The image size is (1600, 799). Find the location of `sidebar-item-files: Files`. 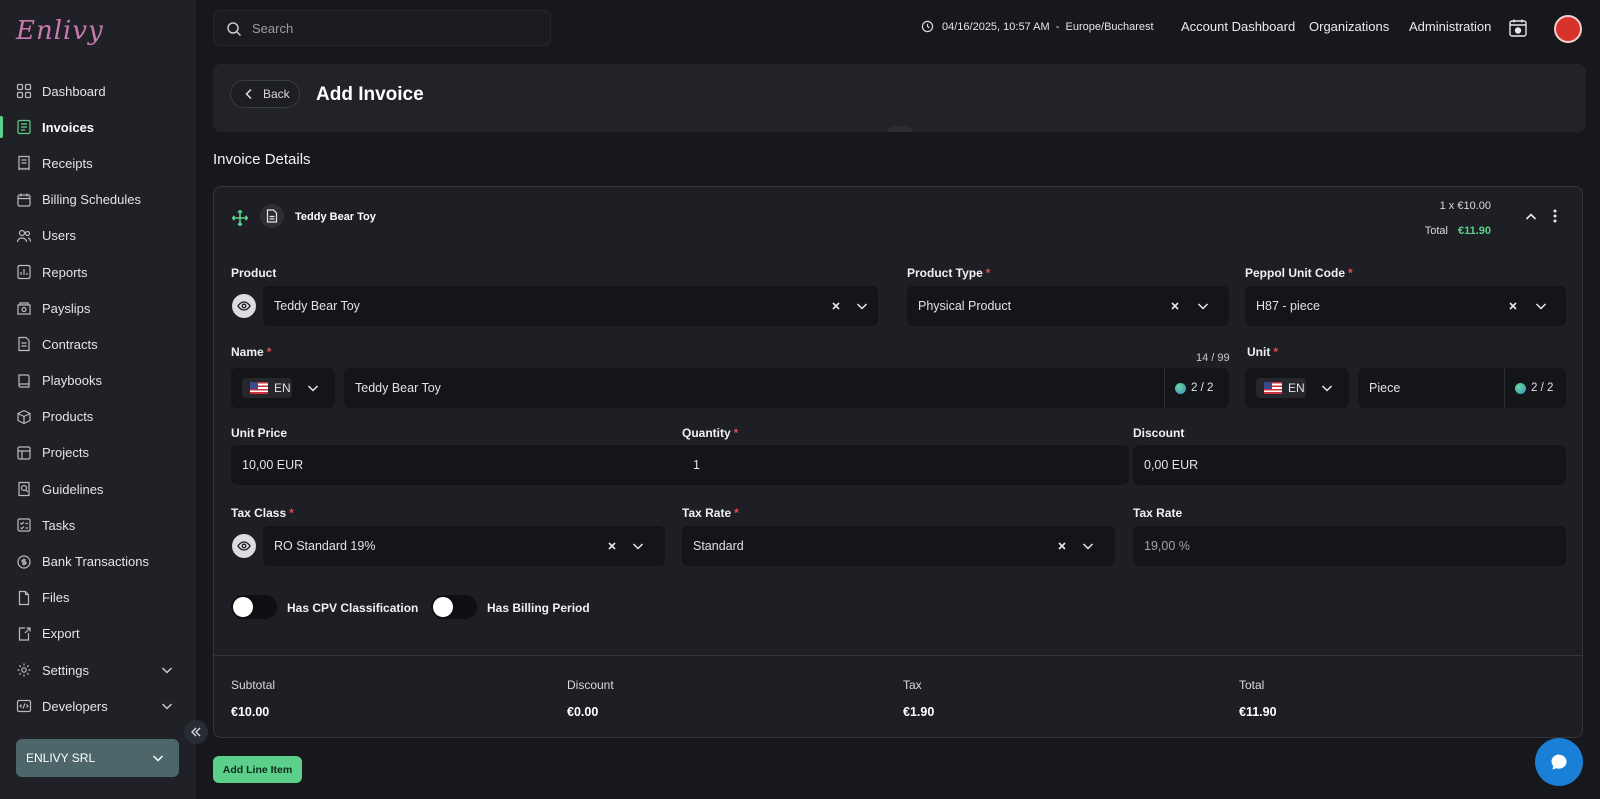

sidebar-item-files: Files is located at coordinates (98, 598).